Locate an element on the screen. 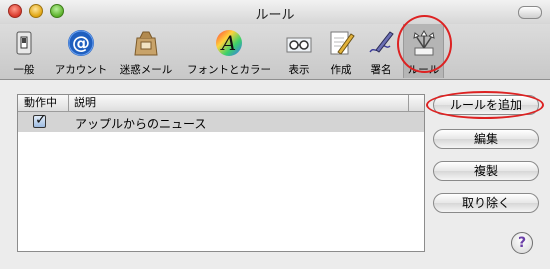  tab-fonts-colors-label: フォントとカラー is located at coordinates (229, 70).